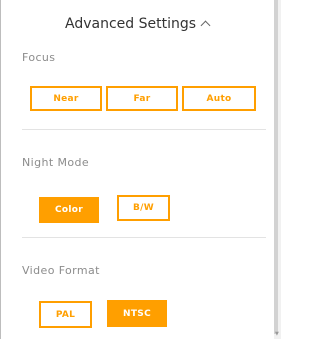 The image size is (320, 339). What do you see at coordinates (39, 57) in the screenshot?
I see `focus-label: Focus` at bounding box center [39, 57].